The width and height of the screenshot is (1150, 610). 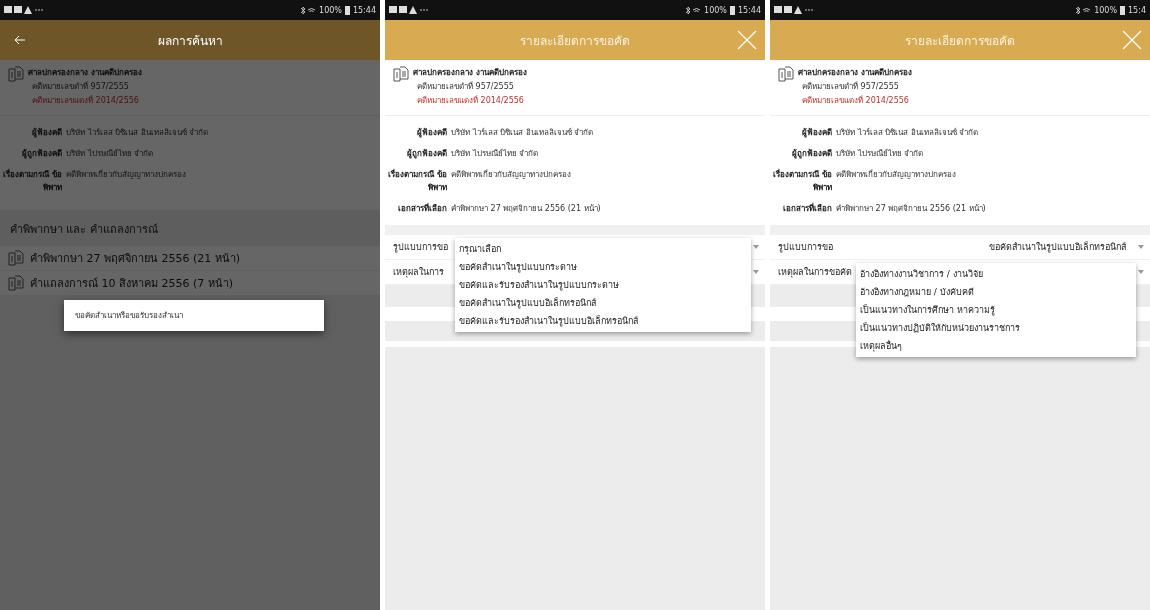 I want to click on dropdown-option: เป็นแนวทางในการศึกษา หาความรู้, so click(x=996, y=310).